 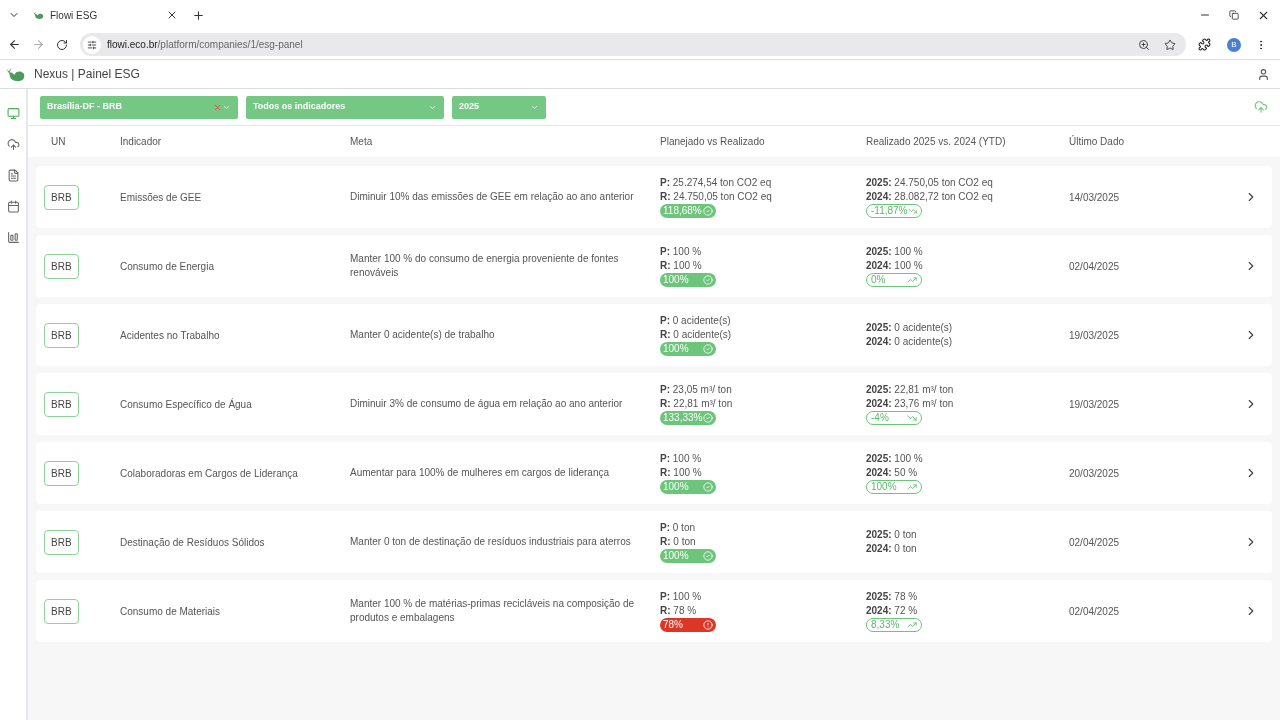 I want to click on goal-text: Aumentar para 100% de mulheres em cargos de liderança, so click(x=480, y=473).